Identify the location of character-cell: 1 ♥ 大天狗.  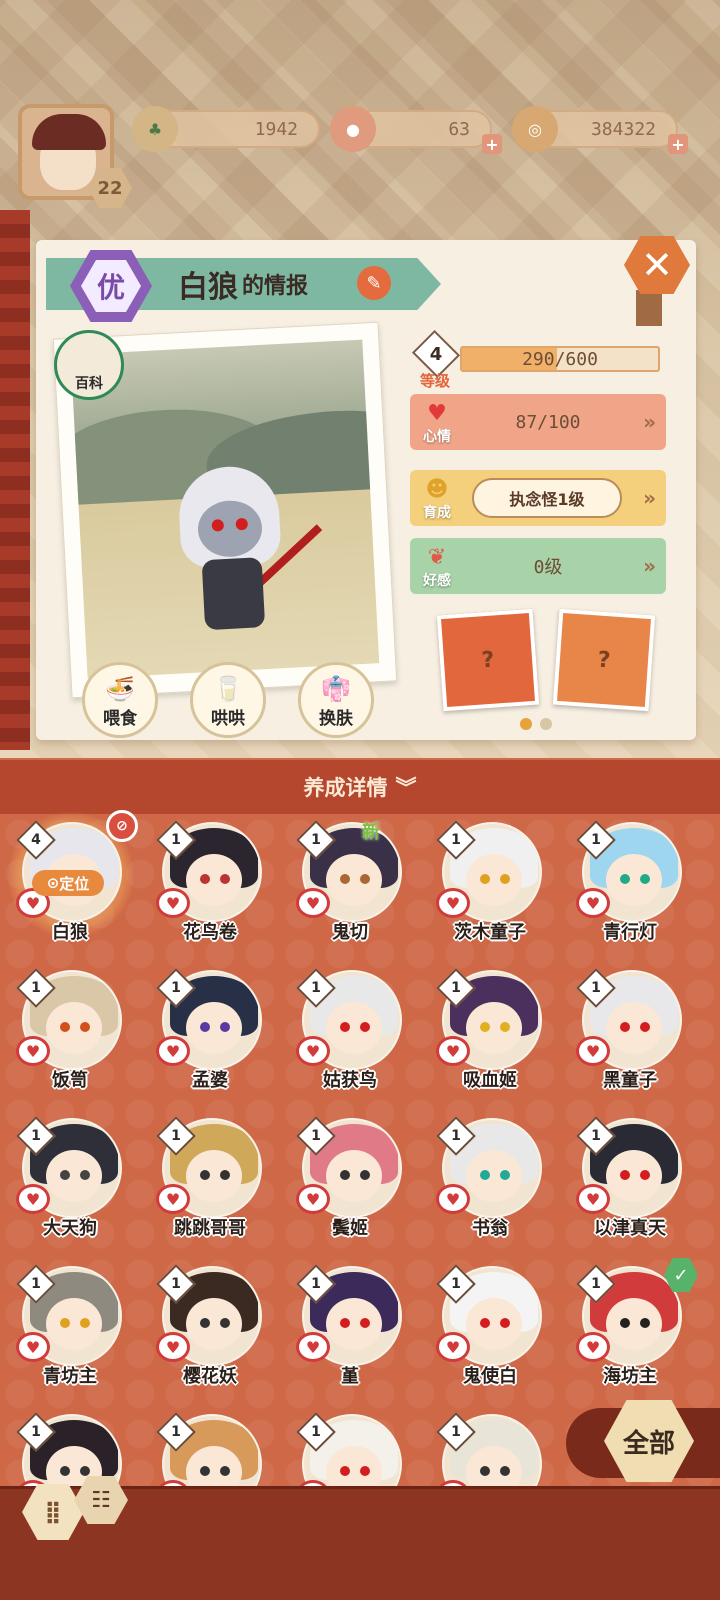
(70, 1185).